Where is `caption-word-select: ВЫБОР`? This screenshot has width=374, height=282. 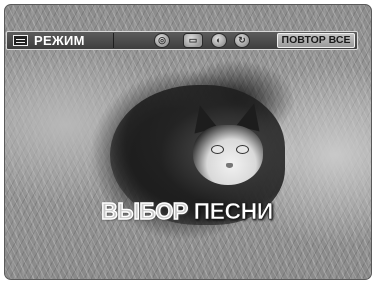
caption-word-select: ВЫБОР is located at coordinates (145, 210).